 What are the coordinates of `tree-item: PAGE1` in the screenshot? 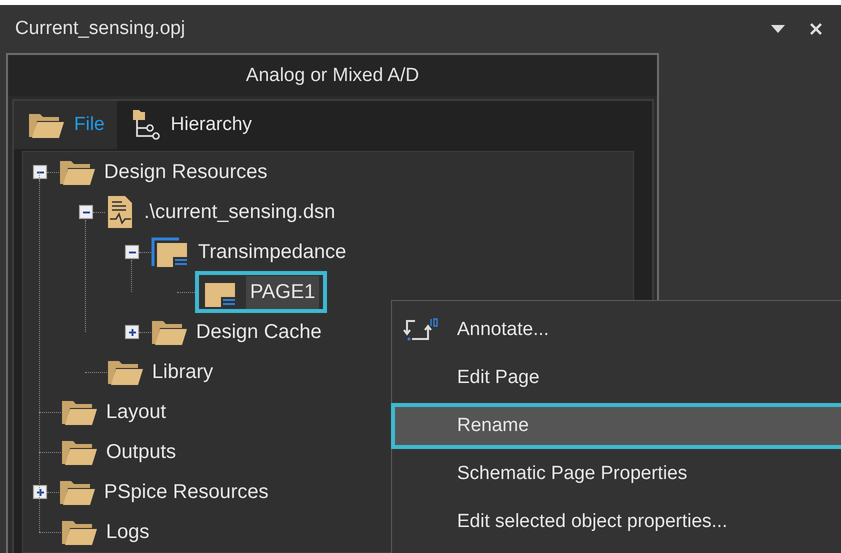 It's located at (261, 292).